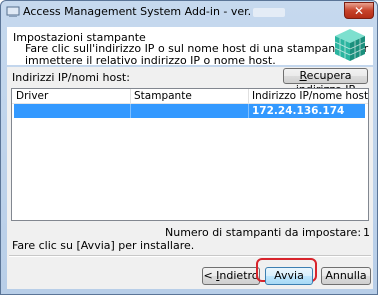 Image resolution: width=378 pixels, height=295 pixels. What do you see at coordinates (154, 11) in the screenshot?
I see `window-title: Access Management System Add-in - ver.` at bounding box center [154, 11].